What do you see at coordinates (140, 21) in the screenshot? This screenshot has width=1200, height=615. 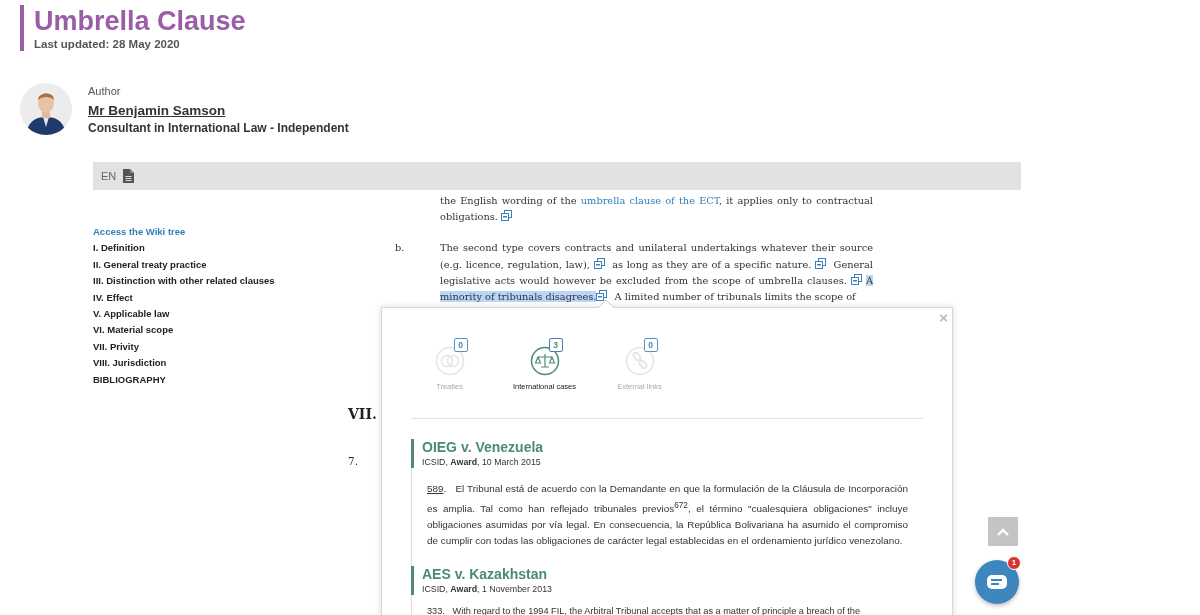 I see `page-title: Umbrella Clause` at bounding box center [140, 21].